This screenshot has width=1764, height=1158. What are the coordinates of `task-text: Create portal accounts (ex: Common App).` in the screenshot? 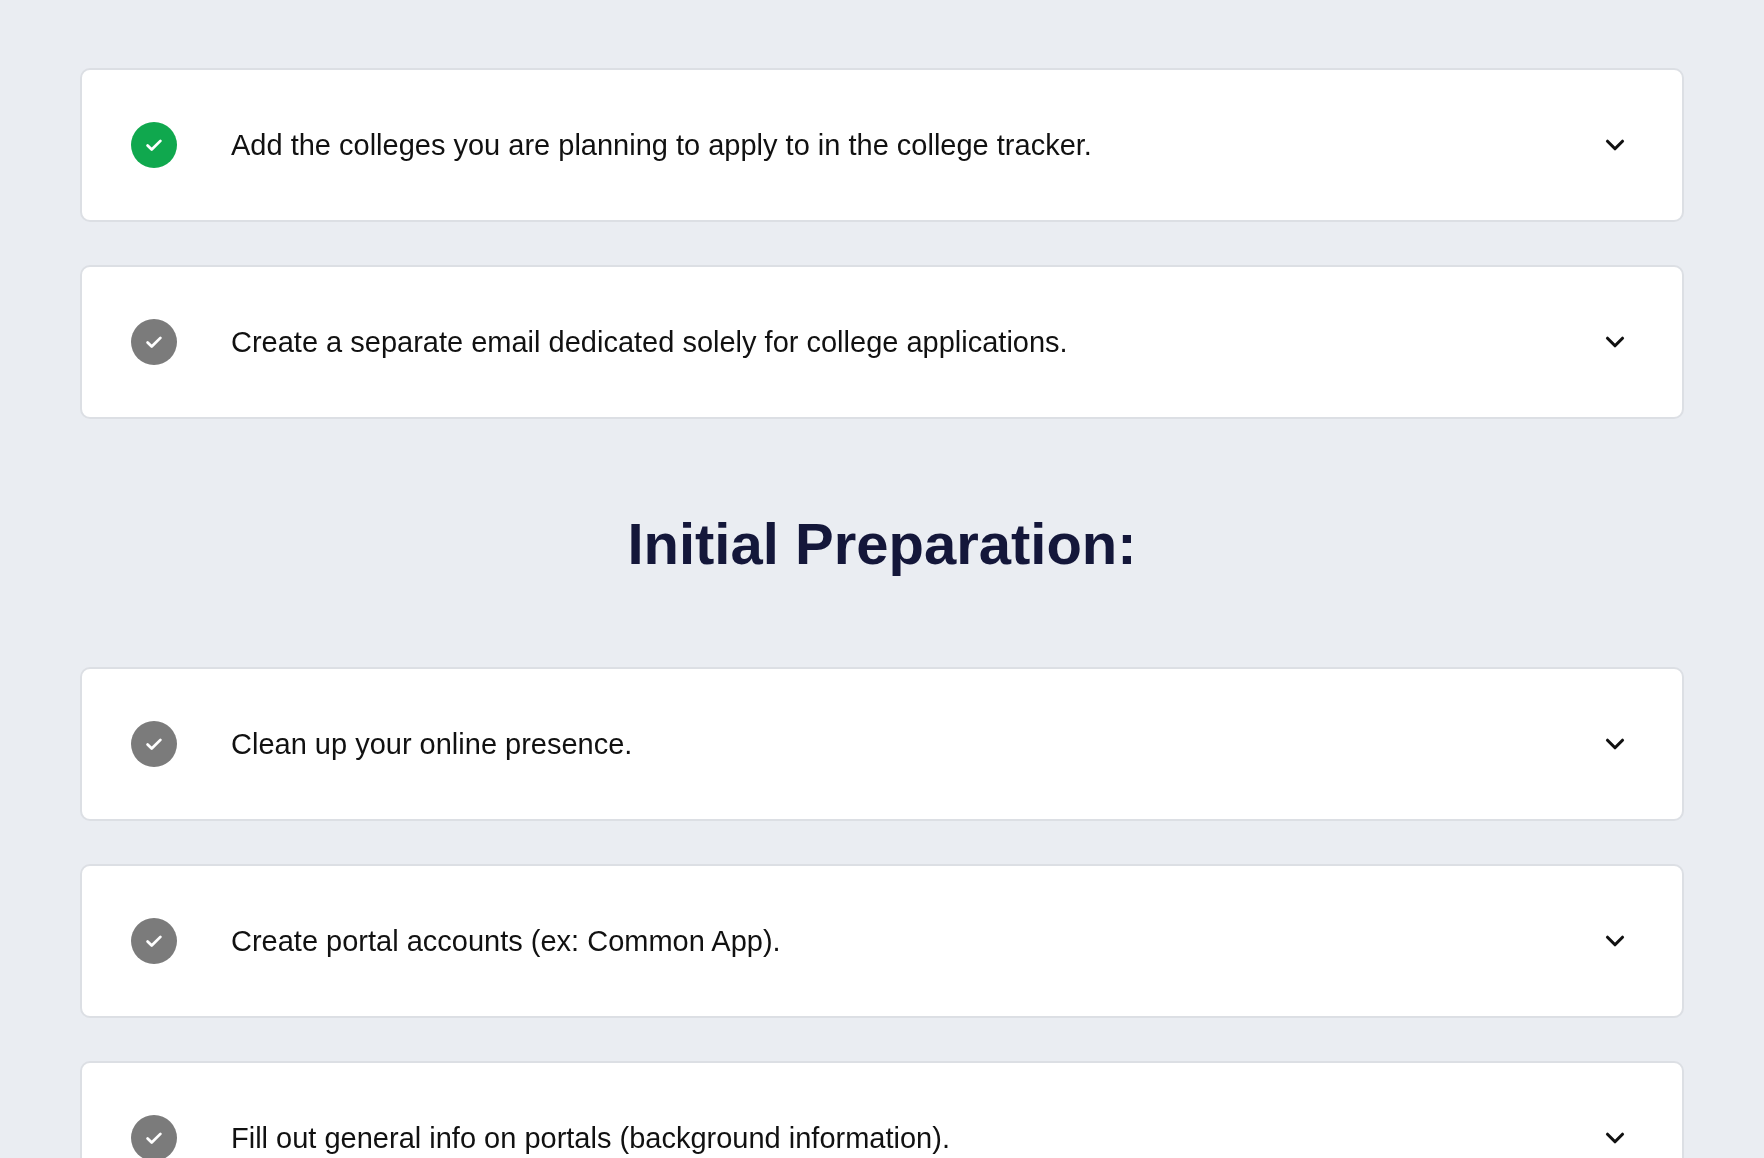 It's located at (506, 941).